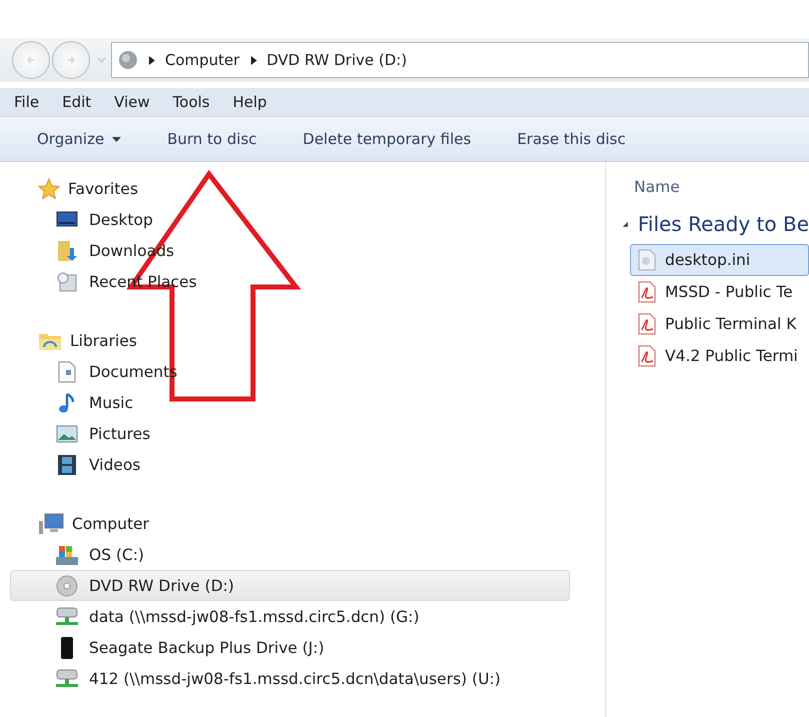 The height and width of the screenshot is (717, 809). Describe the element at coordinates (387, 139) in the screenshot. I see `toolbar-button: Delete temporary files` at that location.